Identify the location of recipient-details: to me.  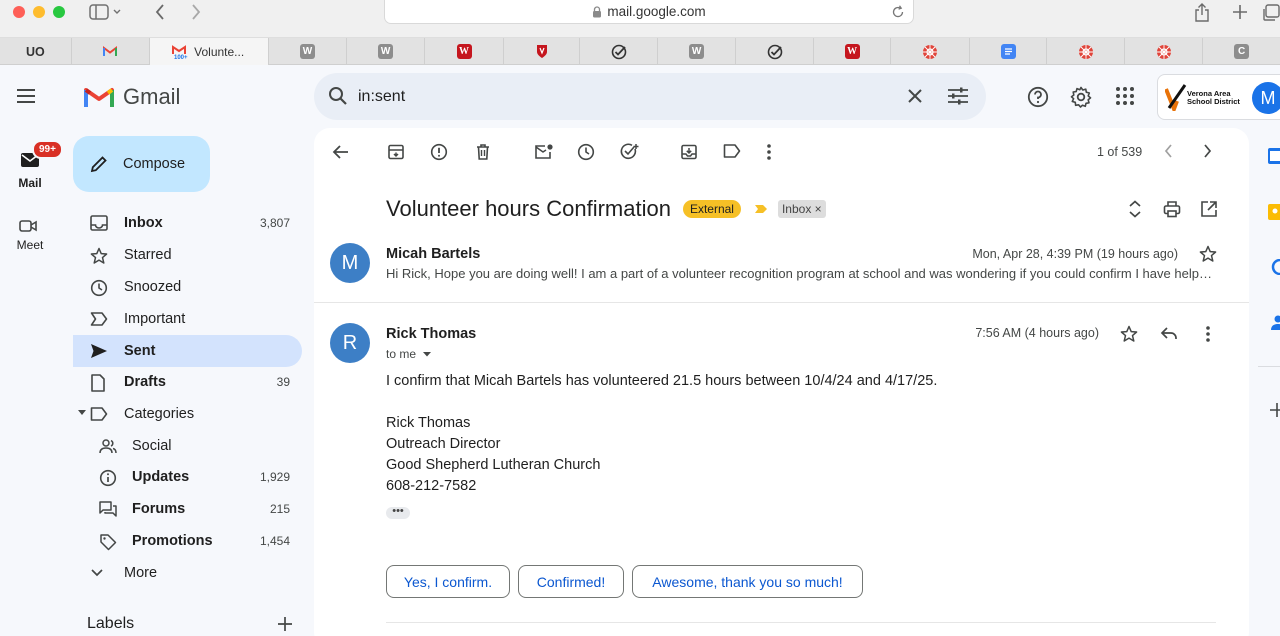
(409, 354).